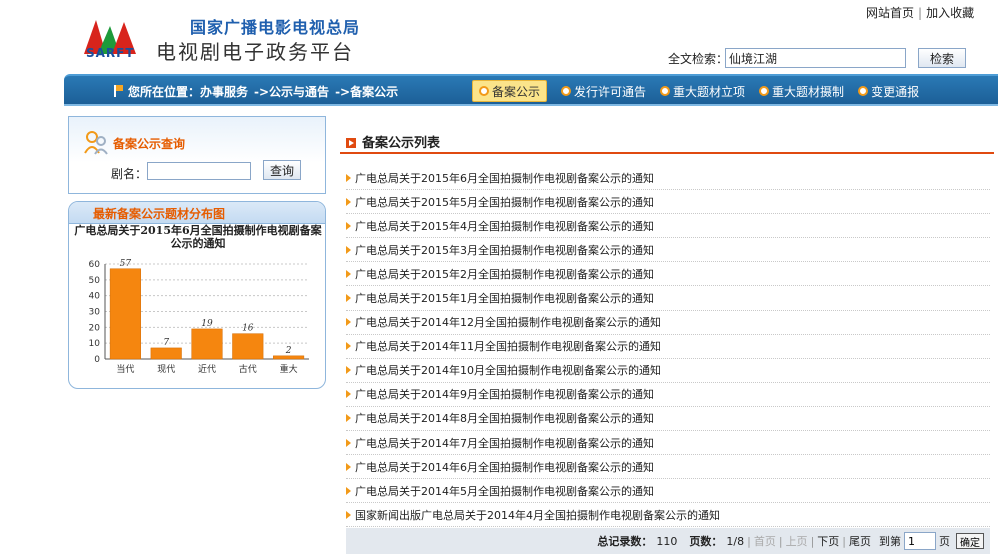 The image size is (1000, 559). What do you see at coordinates (504, 202) in the screenshot?
I see `list-item-title: 广电总局关于2015年5月全国拍摄制作电视剧备案公示的通知` at bounding box center [504, 202].